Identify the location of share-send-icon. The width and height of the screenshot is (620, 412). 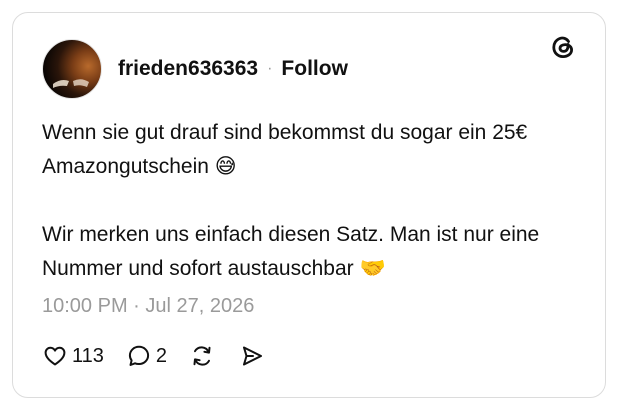
(253, 356).